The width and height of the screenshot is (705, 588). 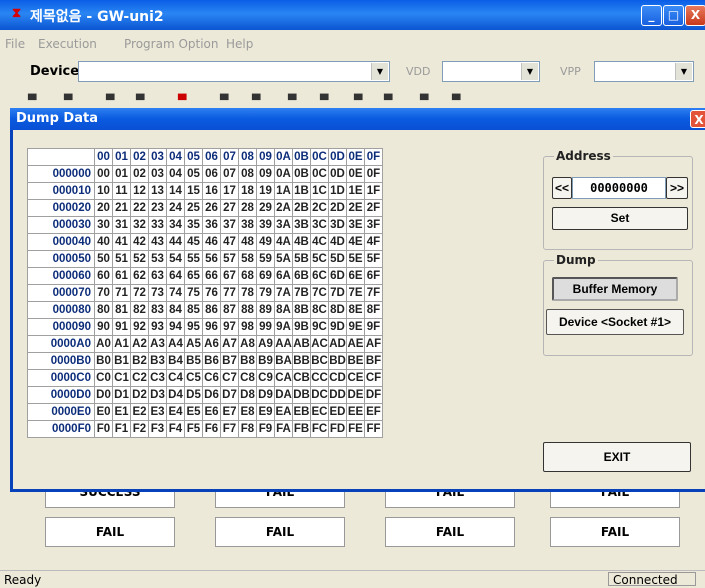 I want to click on hex-cell: 04, so click(x=175, y=174).